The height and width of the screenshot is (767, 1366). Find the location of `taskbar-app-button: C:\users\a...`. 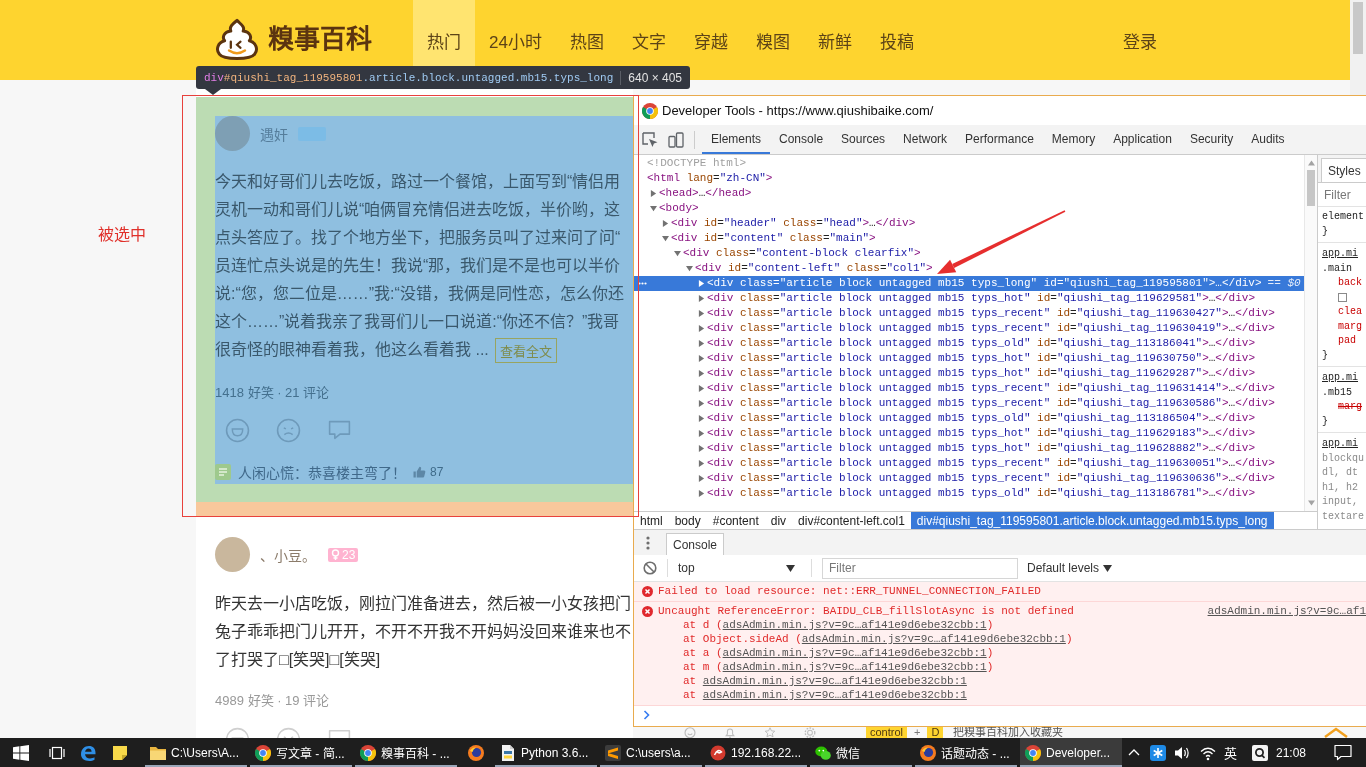

taskbar-app-button: C:\users\a... is located at coordinates (651, 752).